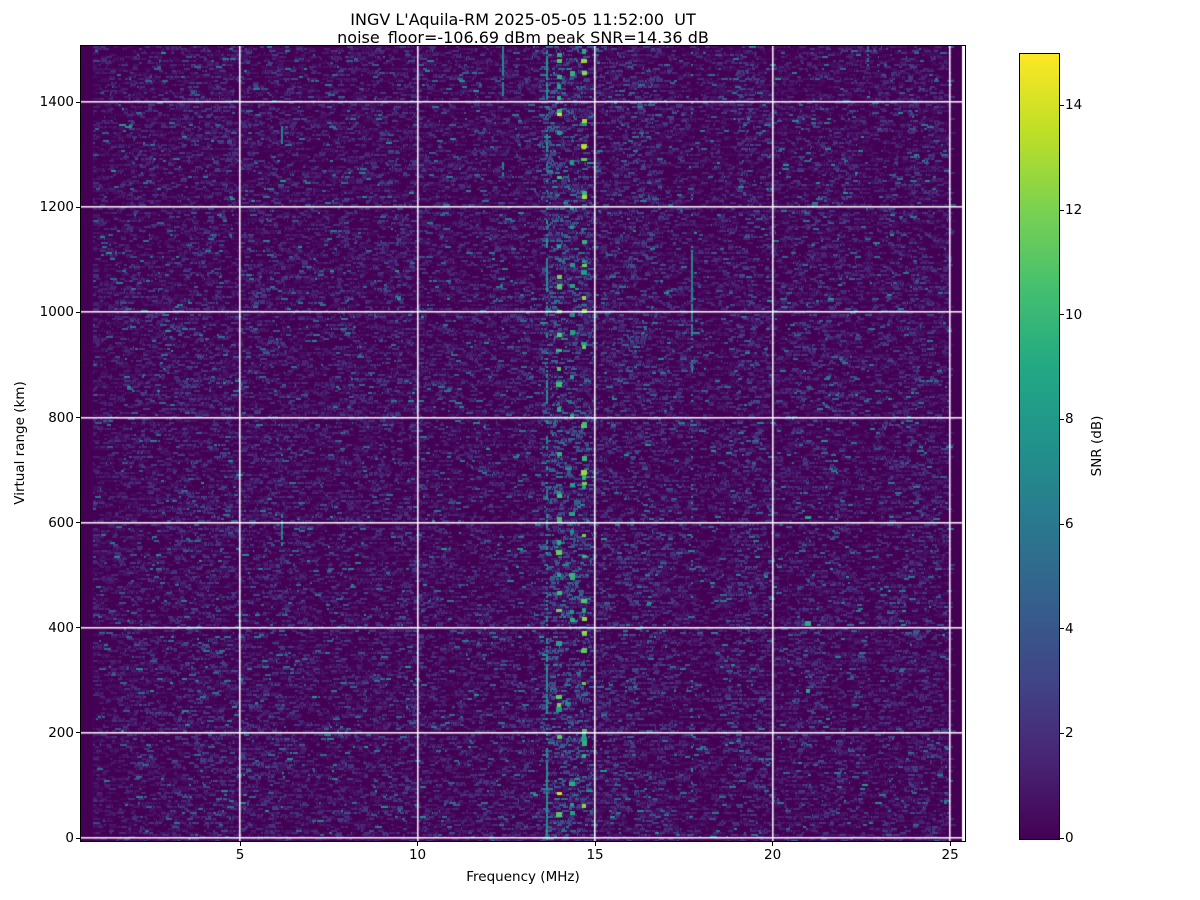  Describe the element at coordinates (20, 443) in the screenshot. I see `y-axis-label: Virtual range (km)` at that location.